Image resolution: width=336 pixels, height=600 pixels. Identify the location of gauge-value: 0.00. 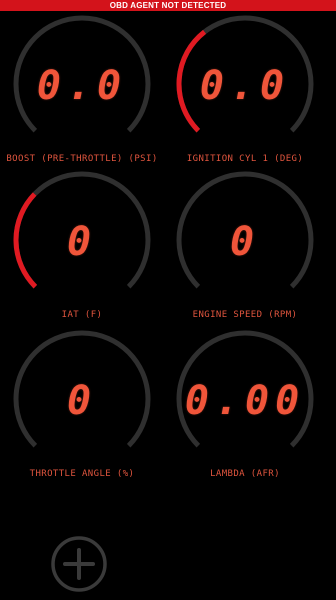
(245, 401).